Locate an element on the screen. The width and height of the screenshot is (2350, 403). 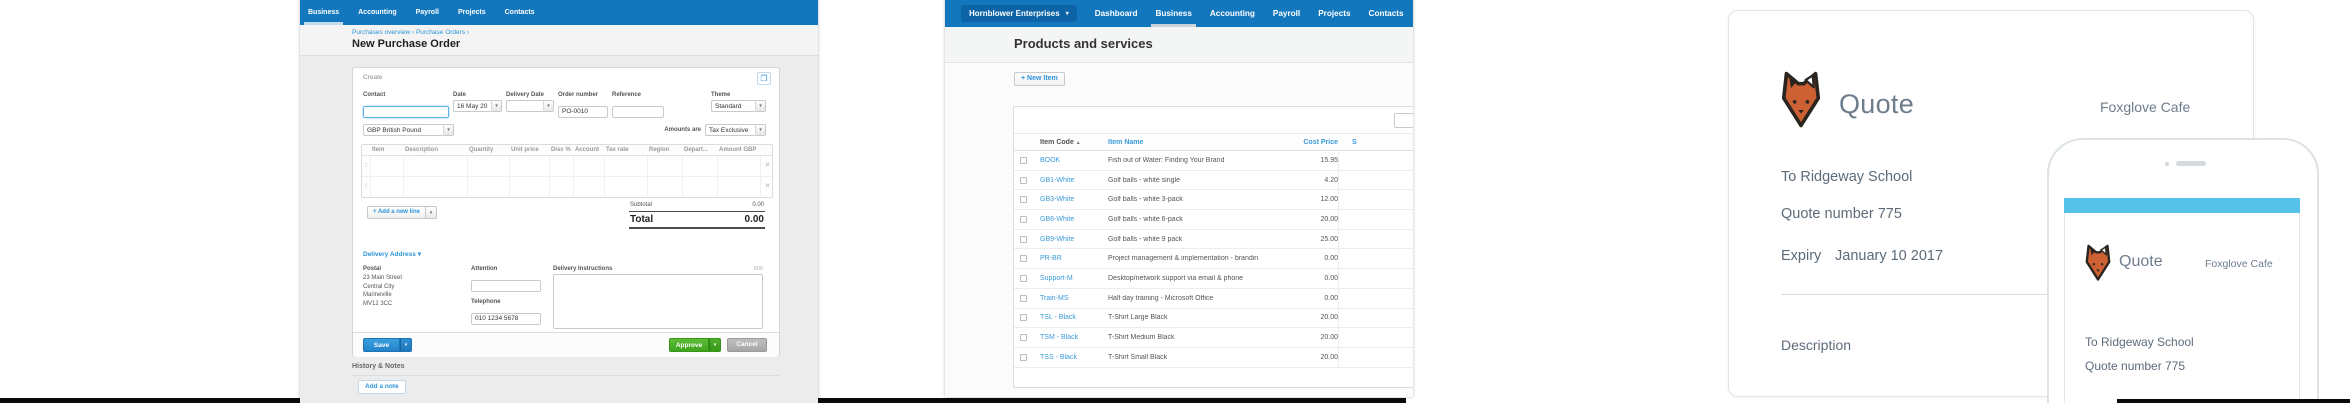
item-code-link: TSM - Black is located at coordinates (1074, 337).